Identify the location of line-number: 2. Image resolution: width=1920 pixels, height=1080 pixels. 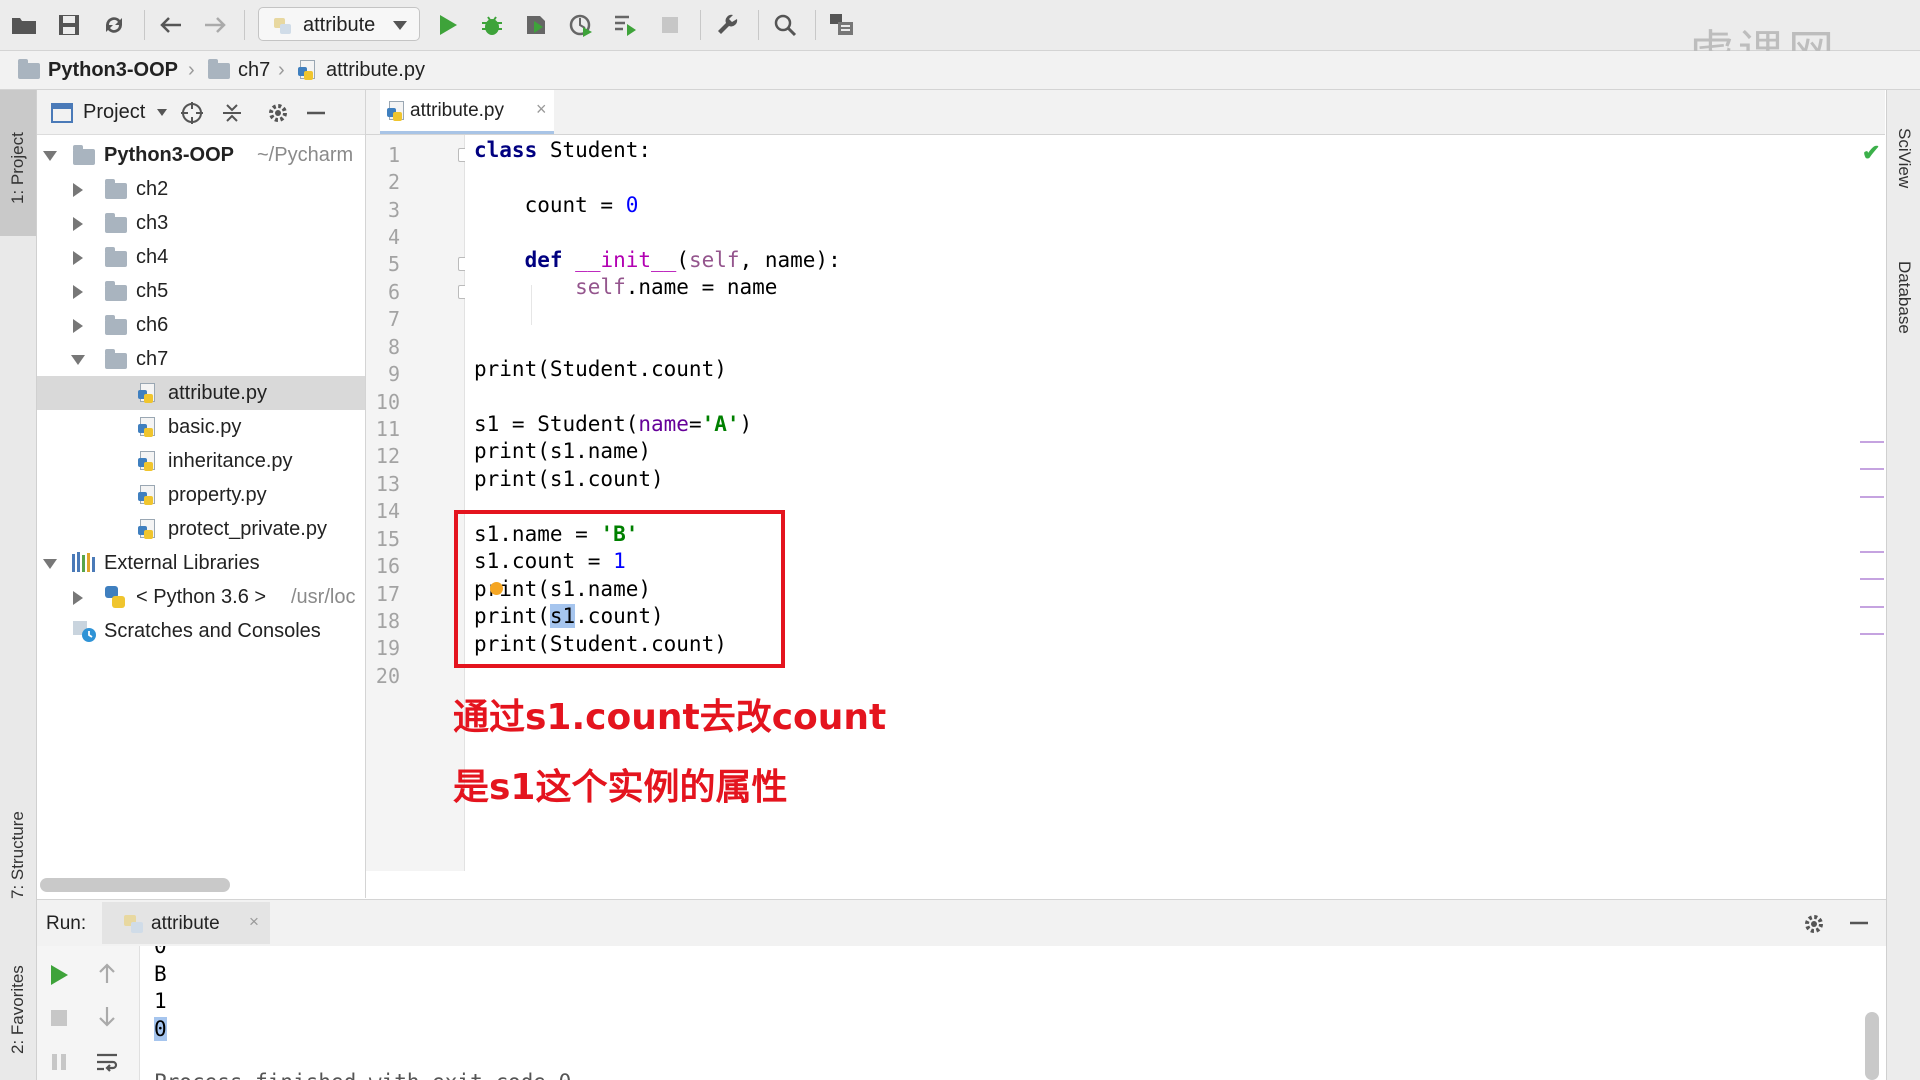
(393, 182).